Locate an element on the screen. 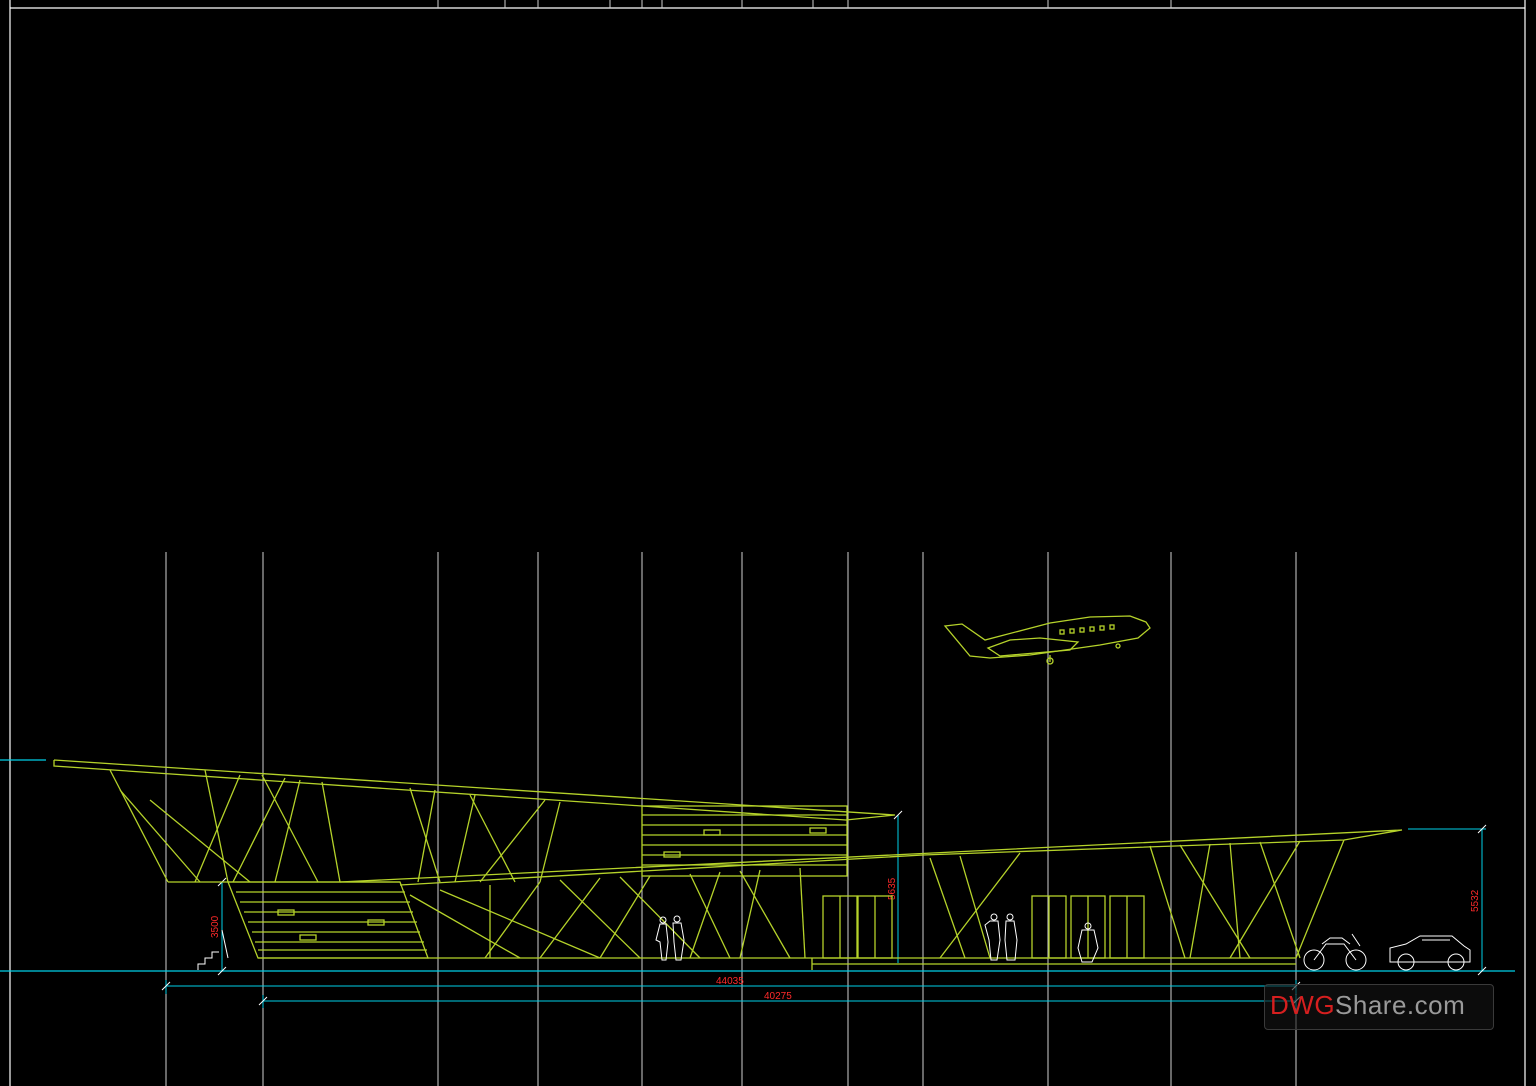  dimension-overall: 44035 is located at coordinates (731, 985).